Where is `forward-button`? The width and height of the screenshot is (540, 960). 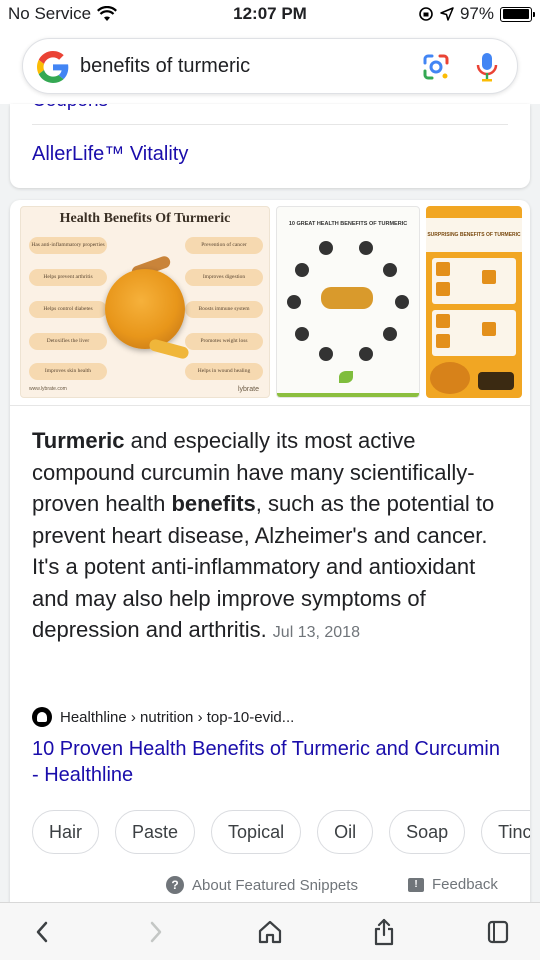
forward-button is located at coordinates (156, 932).